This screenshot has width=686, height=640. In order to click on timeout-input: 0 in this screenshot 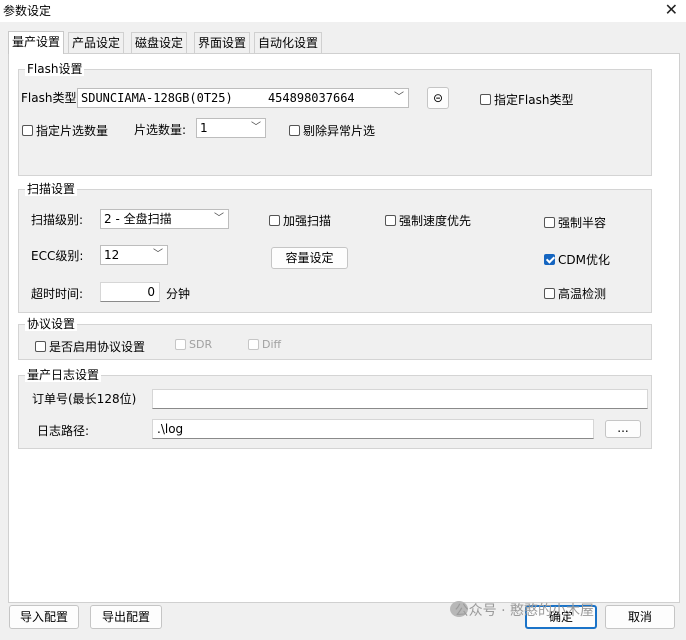, I will do `click(130, 292)`.